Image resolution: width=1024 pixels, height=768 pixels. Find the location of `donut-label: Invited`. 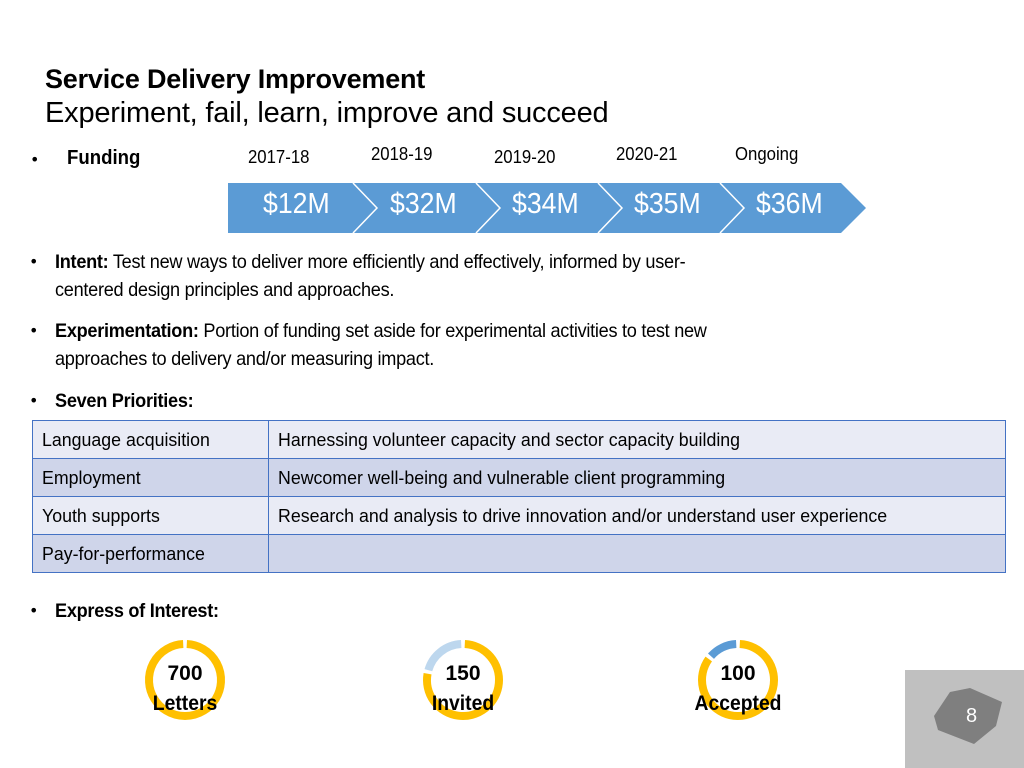

donut-label: Invited is located at coordinates (463, 703).